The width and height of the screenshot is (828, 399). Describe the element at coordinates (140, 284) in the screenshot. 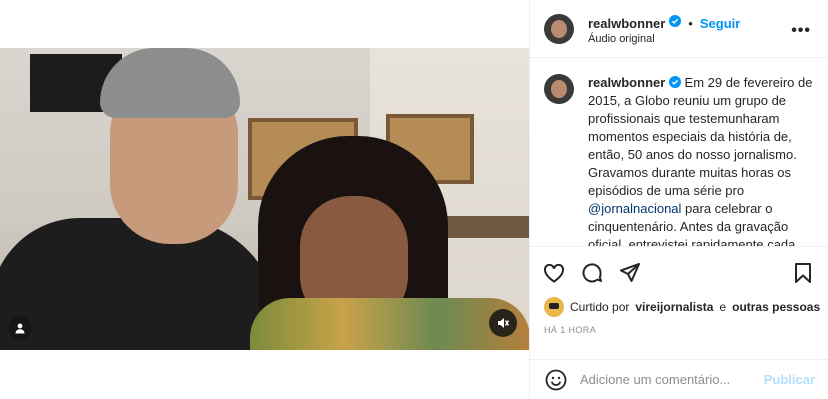

I see `person-shirt` at that location.